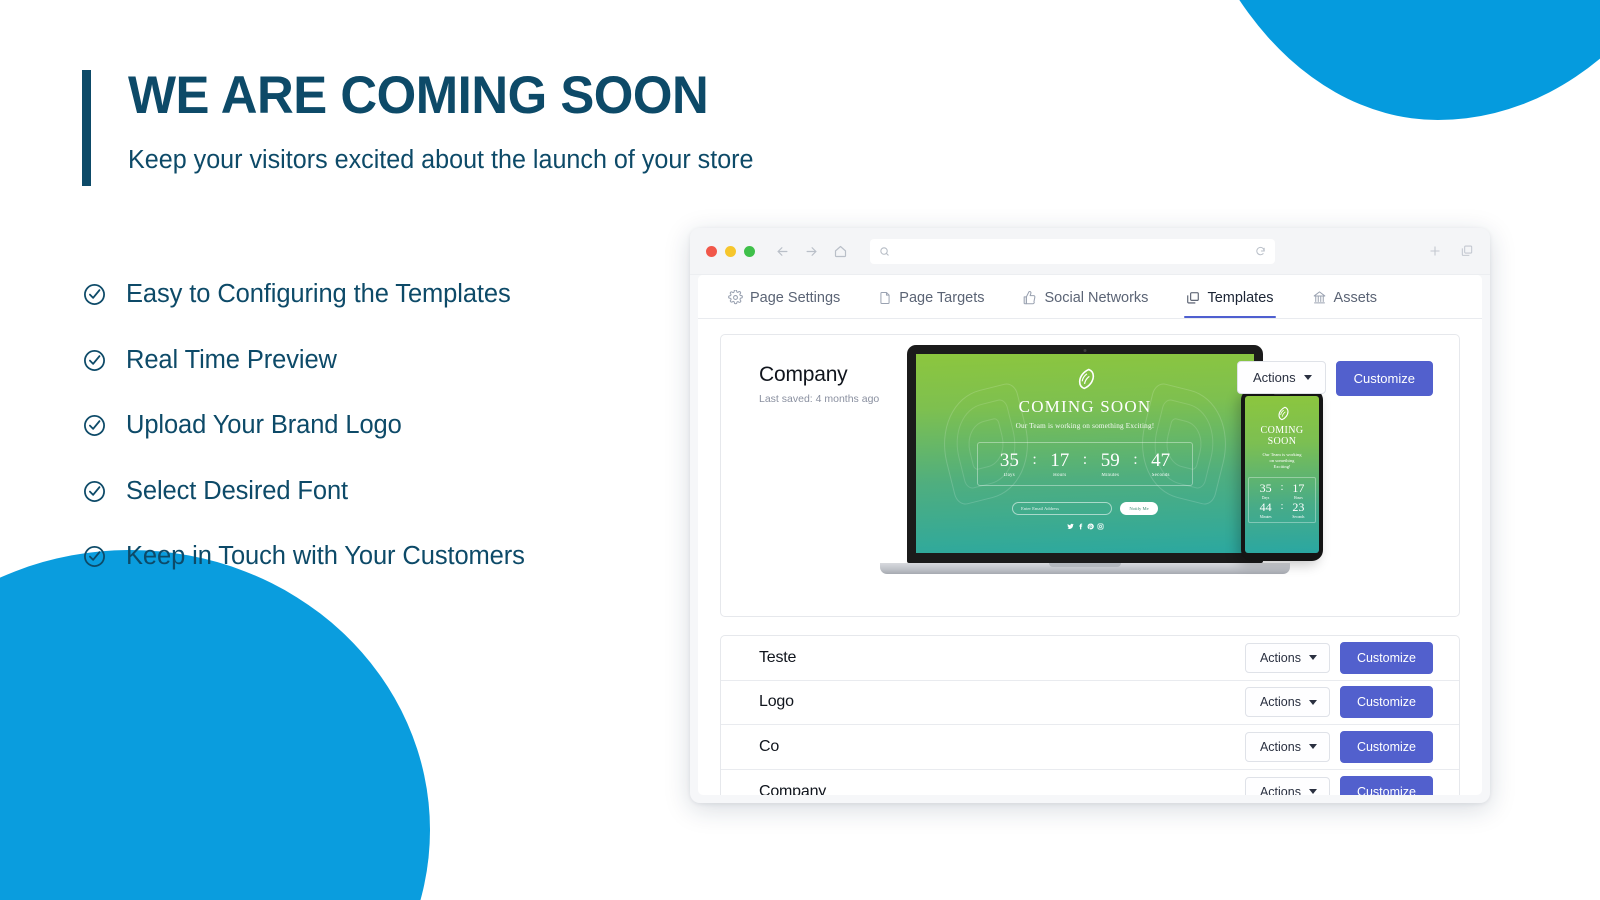  Describe the element at coordinates (1161, 460) in the screenshot. I see `countdown-value: 47` at that location.